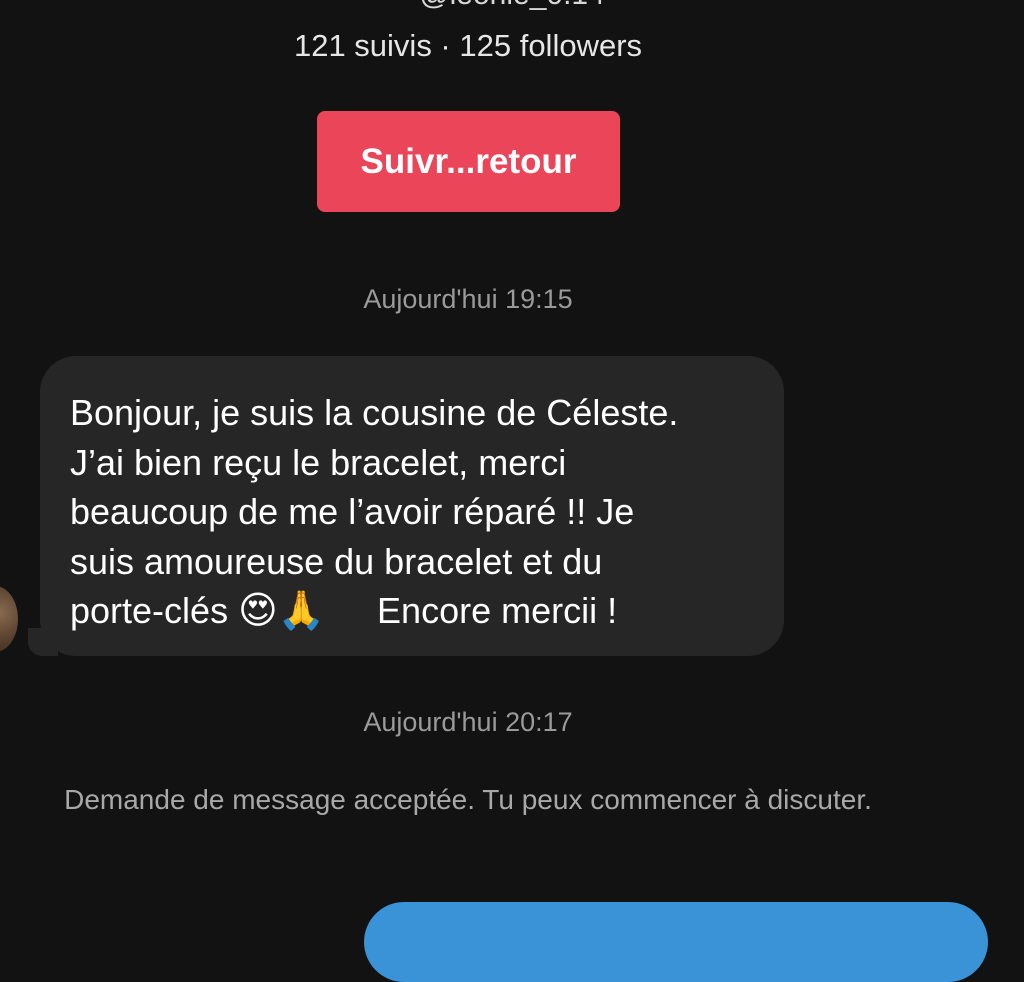 The height and width of the screenshot is (982, 1024). I want to click on message-timestamp: Aujourd'hui 19:15, so click(468, 299).